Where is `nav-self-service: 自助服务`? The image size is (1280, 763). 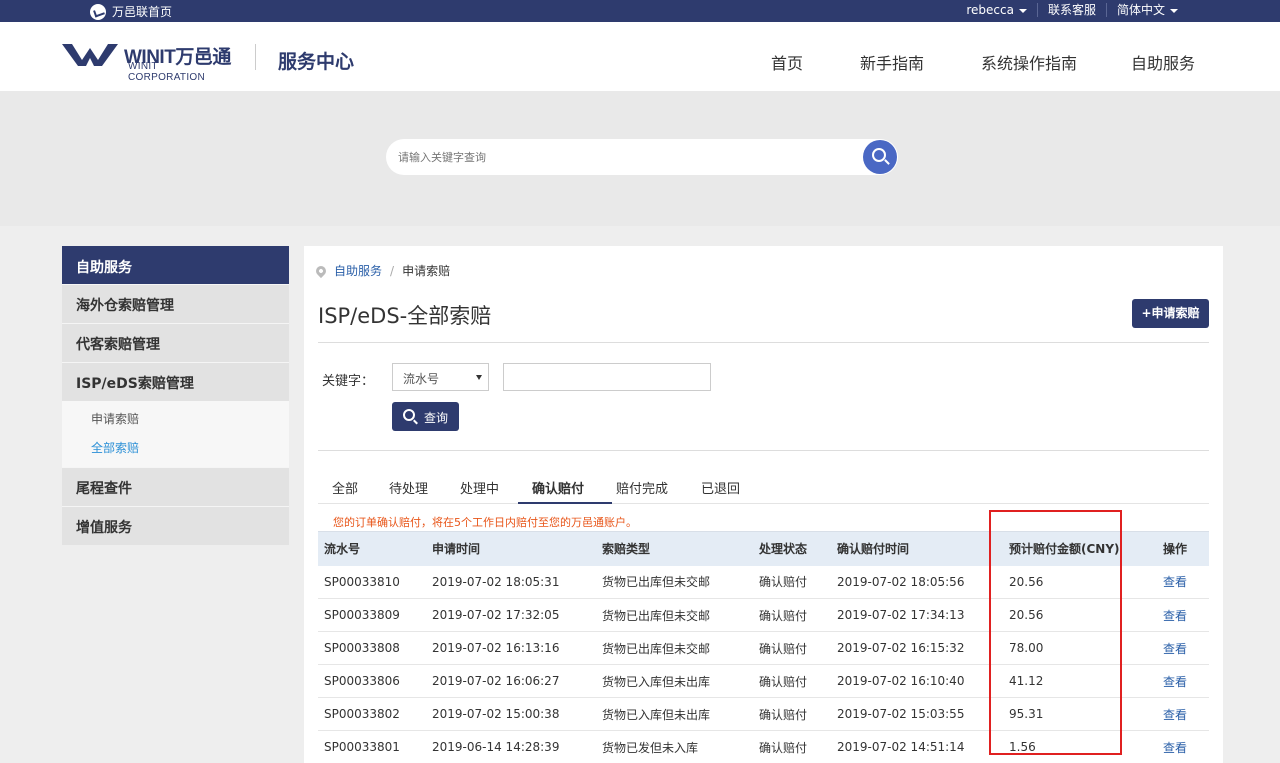 nav-self-service: 自助服务 is located at coordinates (1163, 62).